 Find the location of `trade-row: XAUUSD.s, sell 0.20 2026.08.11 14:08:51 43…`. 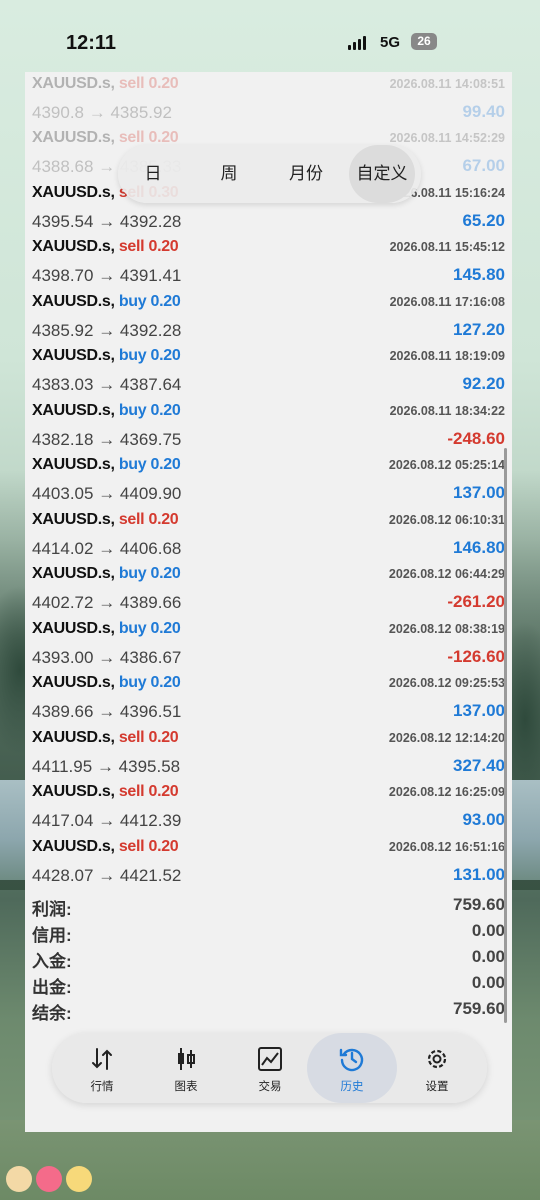

trade-row: XAUUSD.s, sell 0.20 2026.08.11 14:08:51 43… is located at coordinates (269, 102).